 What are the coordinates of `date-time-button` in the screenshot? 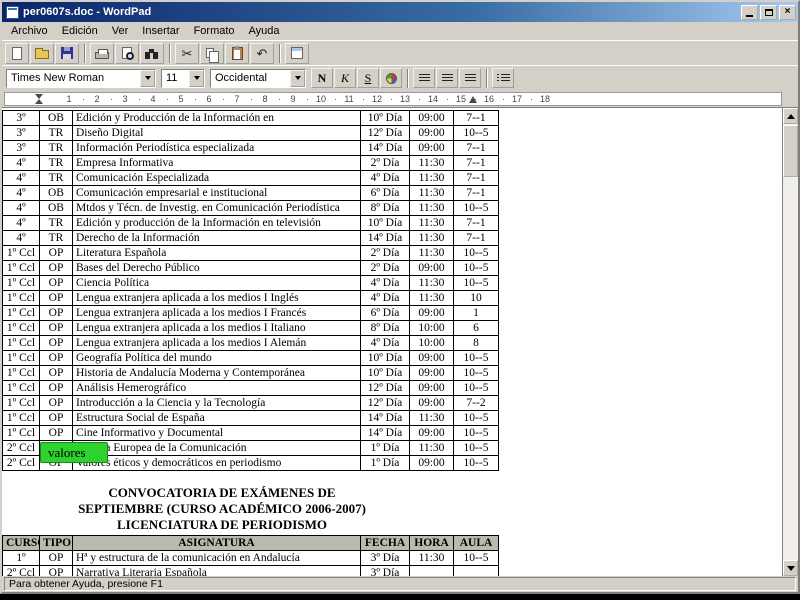 It's located at (297, 53).